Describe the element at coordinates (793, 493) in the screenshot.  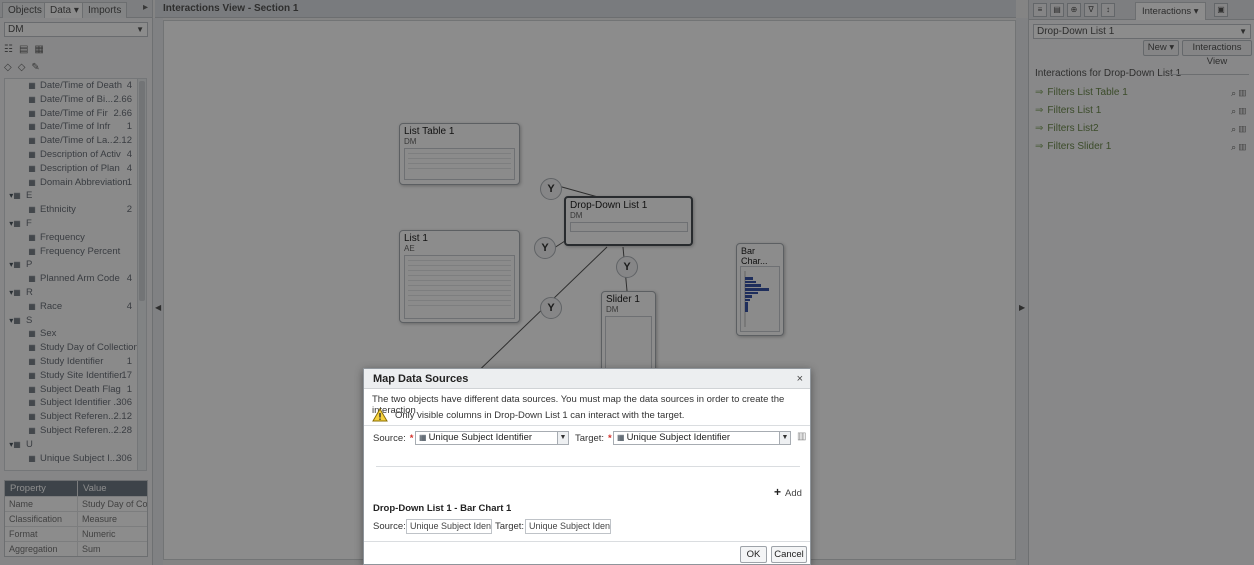
I see `add-label: Add` at that location.